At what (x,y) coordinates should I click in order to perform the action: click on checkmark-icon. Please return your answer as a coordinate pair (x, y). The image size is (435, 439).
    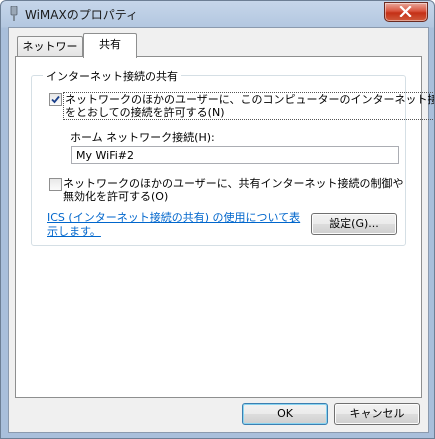
    Looking at the image, I should click on (55, 99).